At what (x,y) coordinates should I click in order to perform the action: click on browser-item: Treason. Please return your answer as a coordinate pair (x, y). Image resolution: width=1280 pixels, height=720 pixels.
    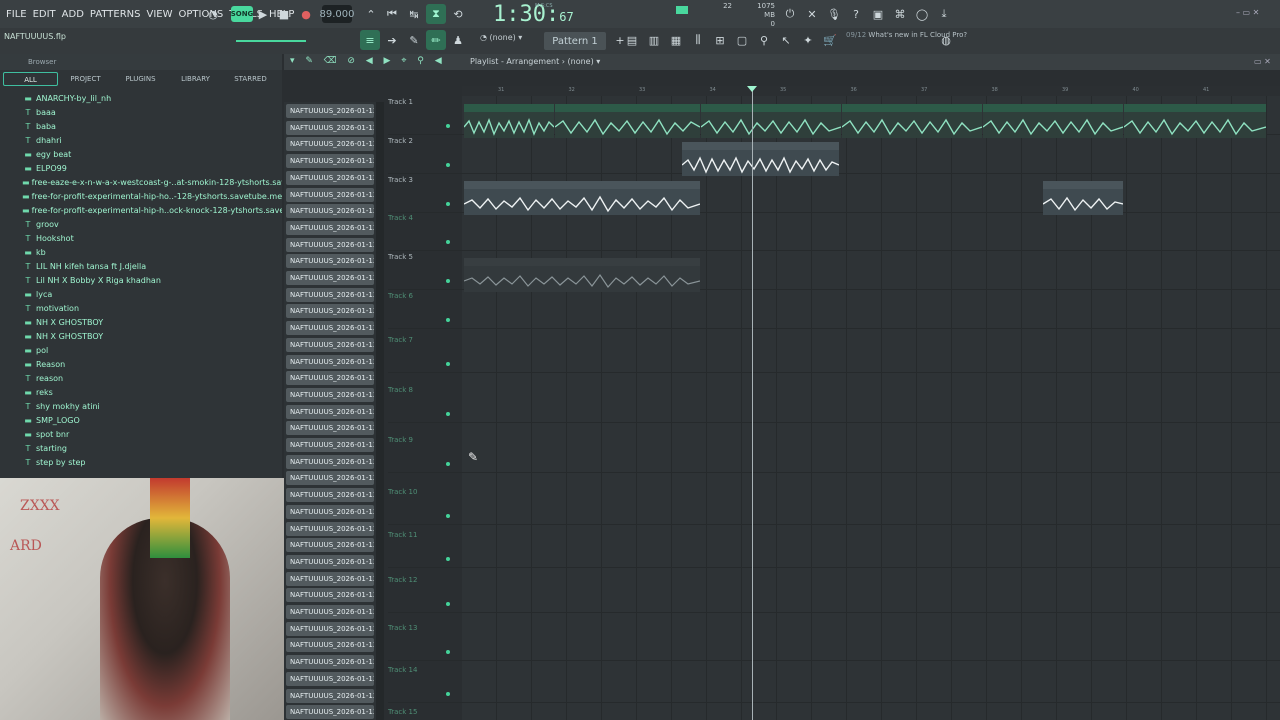
    Looking at the image, I should click on (141, 378).